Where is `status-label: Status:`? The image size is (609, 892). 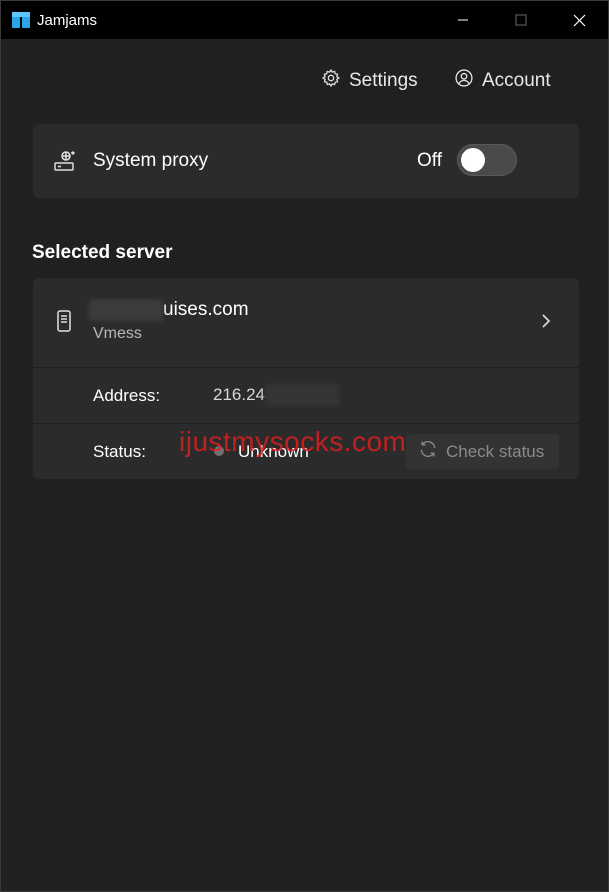
status-label: Status: is located at coordinates (119, 451).